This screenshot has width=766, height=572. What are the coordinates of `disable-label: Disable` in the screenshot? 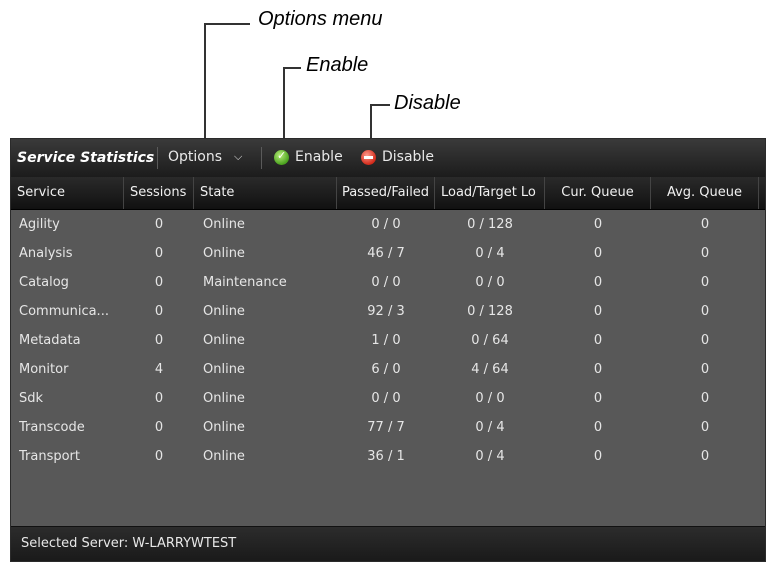 It's located at (408, 157).